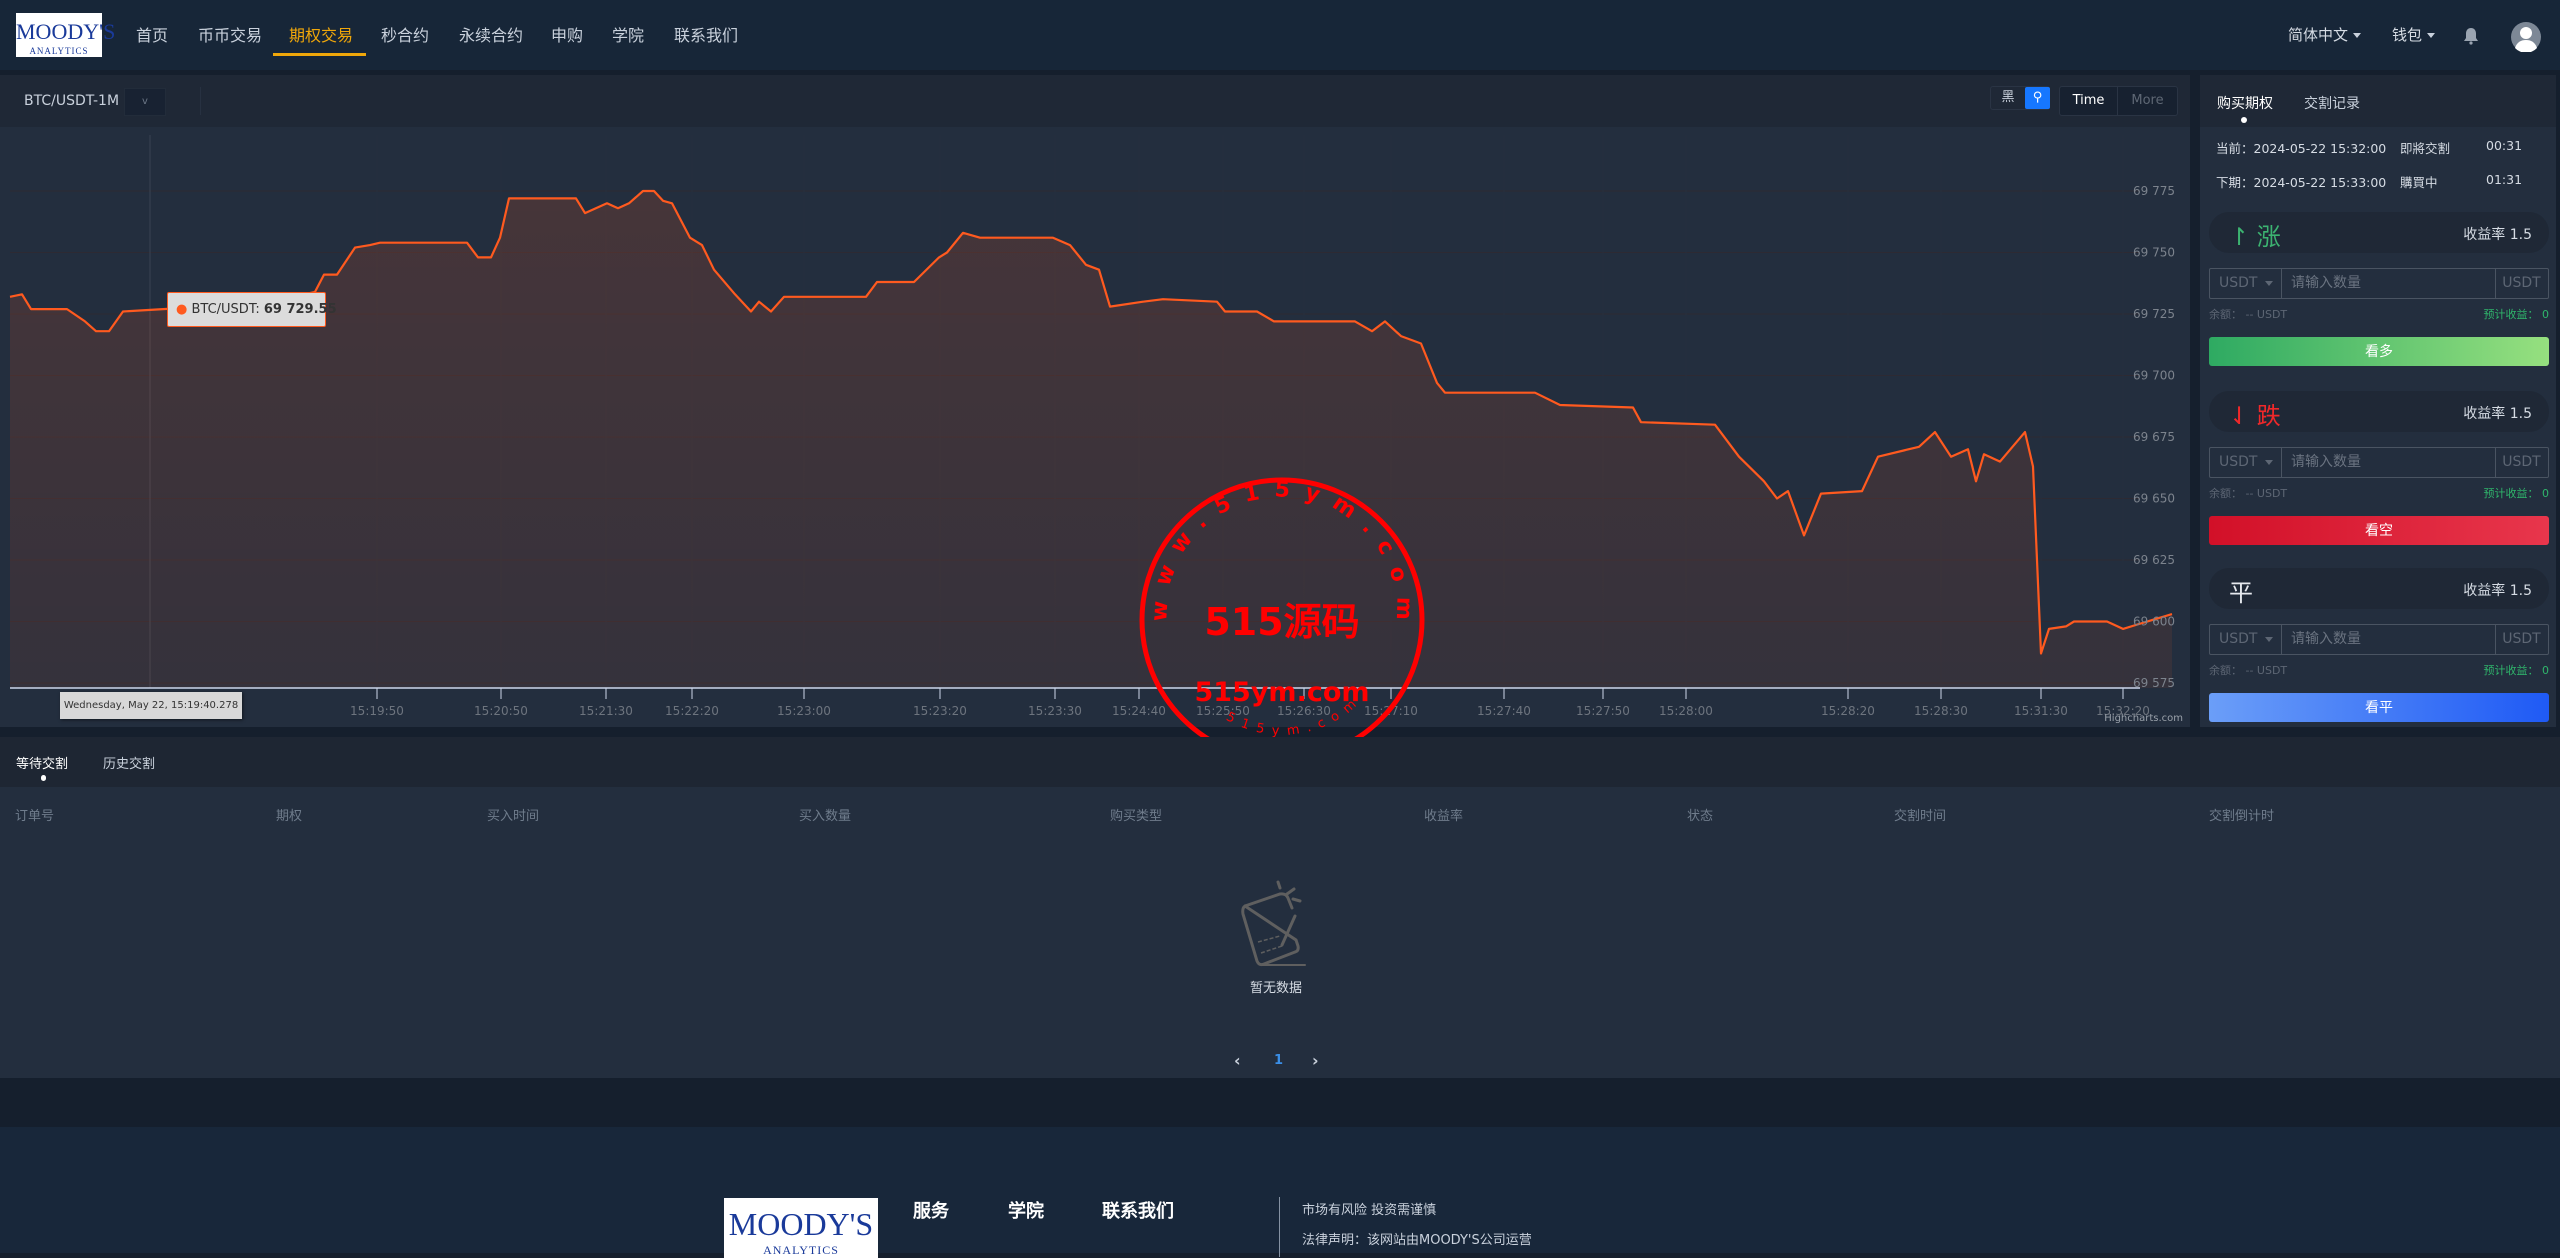 Image resolution: width=2560 pixels, height=1258 pixels. What do you see at coordinates (230, 34) in the screenshot?
I see `nav-spot-trading: 币币交易` at bounding box center [230, 34].